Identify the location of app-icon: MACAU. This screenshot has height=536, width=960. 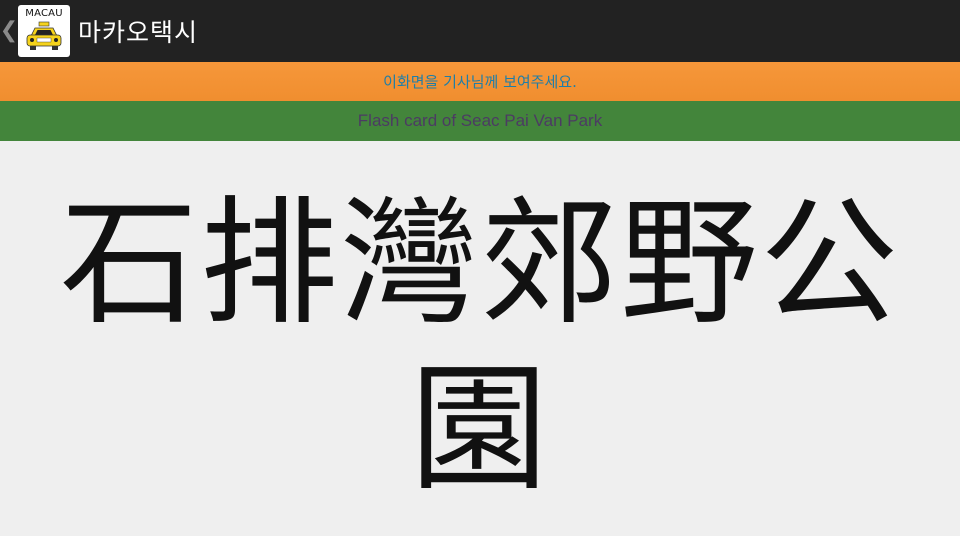
(44, 31).